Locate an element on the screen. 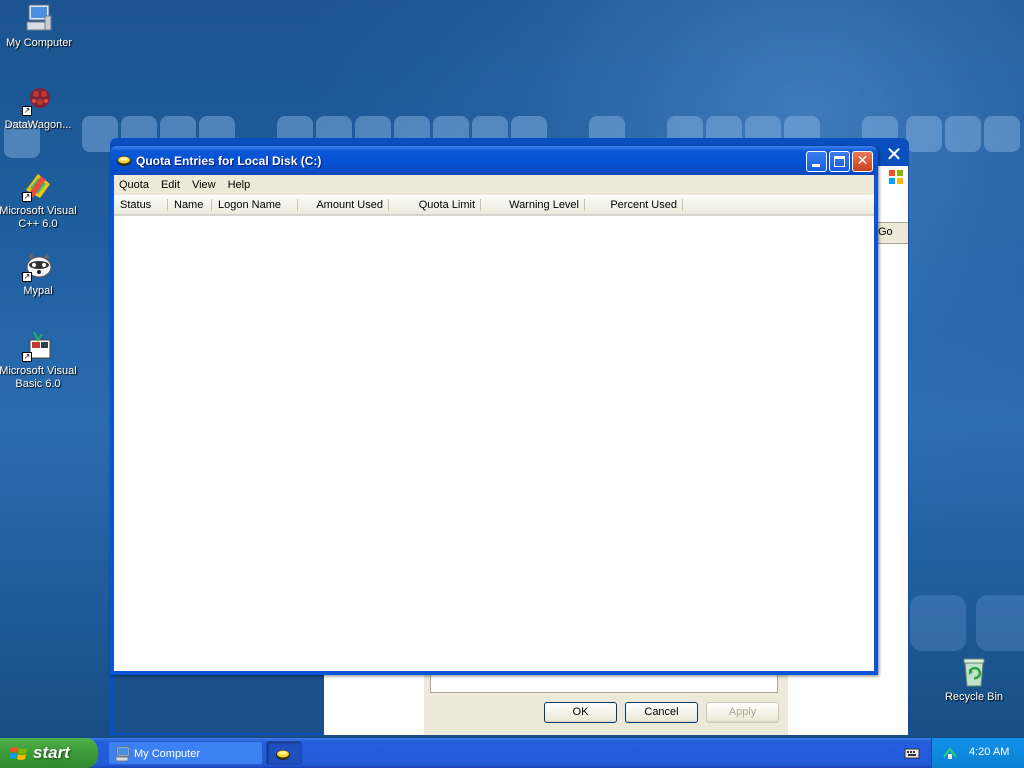 The width and height of the screenshot is (1024, 768). column-quota-limit: Quota Limit is located at coordinates (435, 205).